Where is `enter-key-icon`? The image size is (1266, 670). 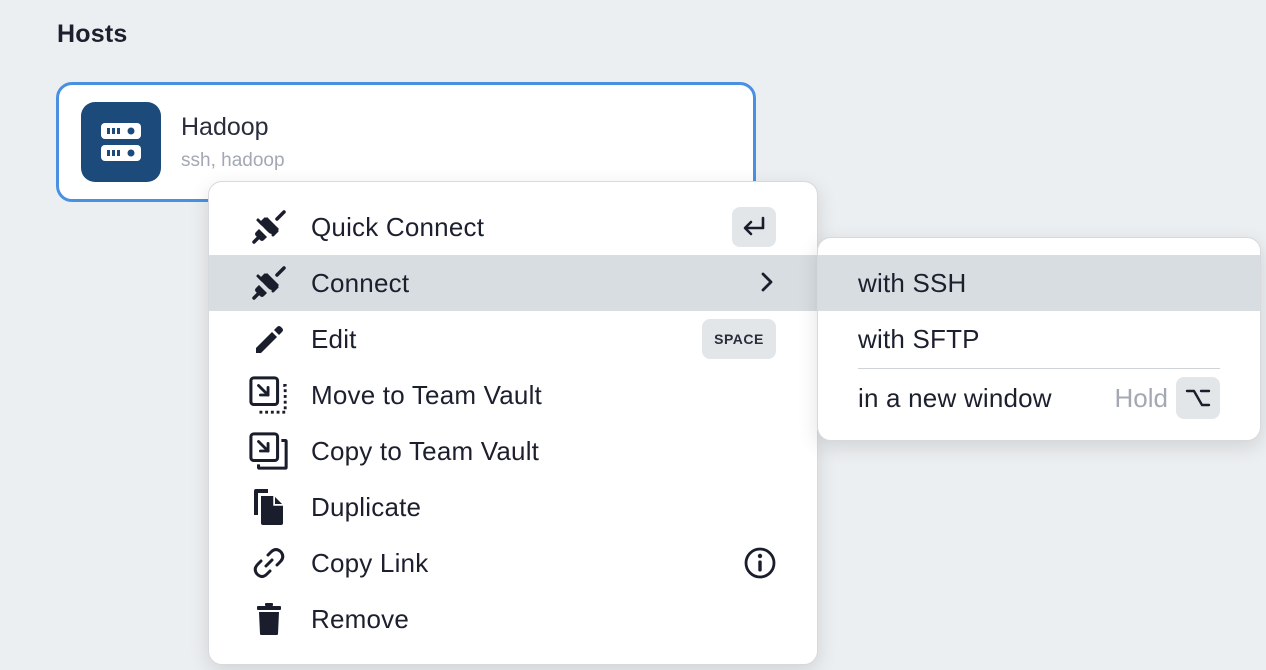 enter-key-icon is located at coordinates (754, 226).